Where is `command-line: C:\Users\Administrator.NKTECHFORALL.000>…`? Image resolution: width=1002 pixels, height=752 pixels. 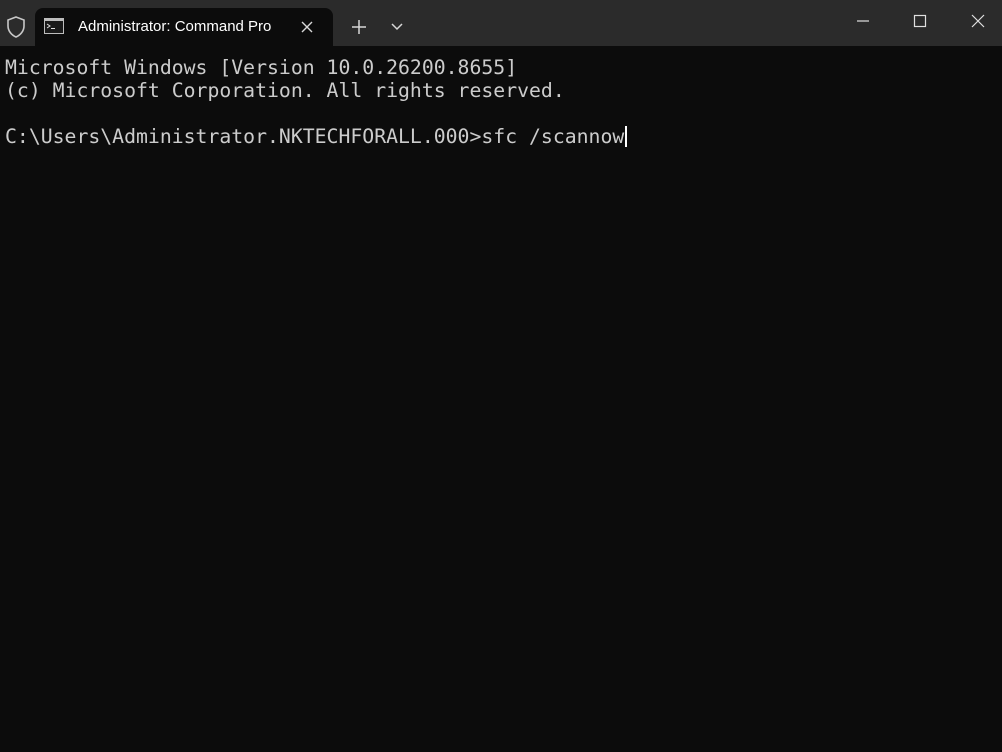
command-line: C:\Users\Administrator.NKTECHFORALL.000>… is located at coordinates (503, 136).